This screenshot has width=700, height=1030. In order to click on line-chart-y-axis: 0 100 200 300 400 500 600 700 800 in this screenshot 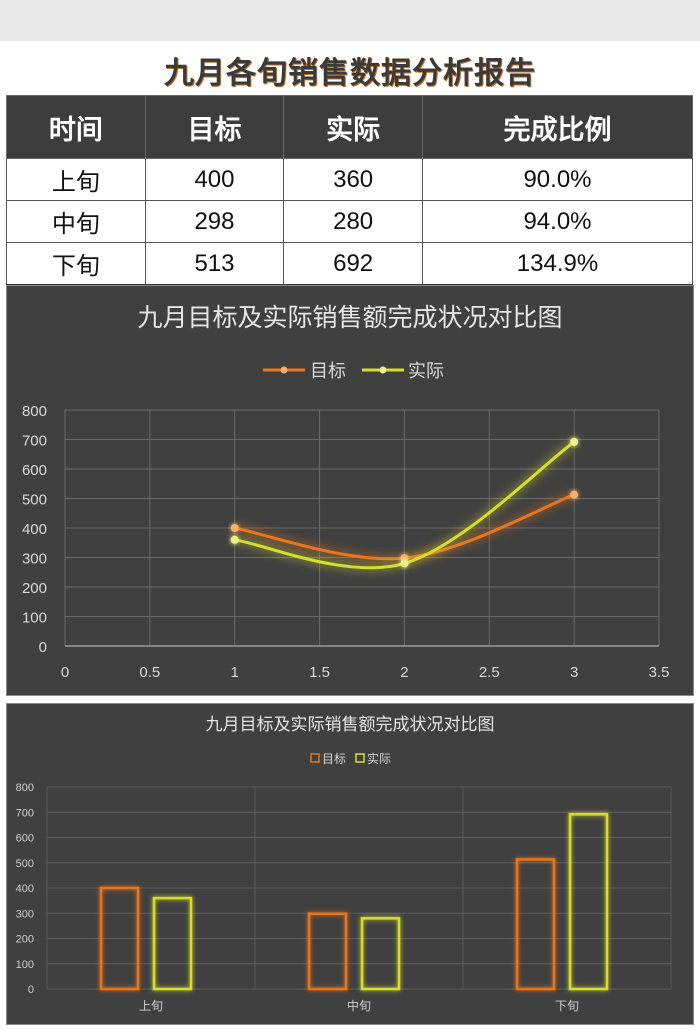, I will do `click(34, 529)`.